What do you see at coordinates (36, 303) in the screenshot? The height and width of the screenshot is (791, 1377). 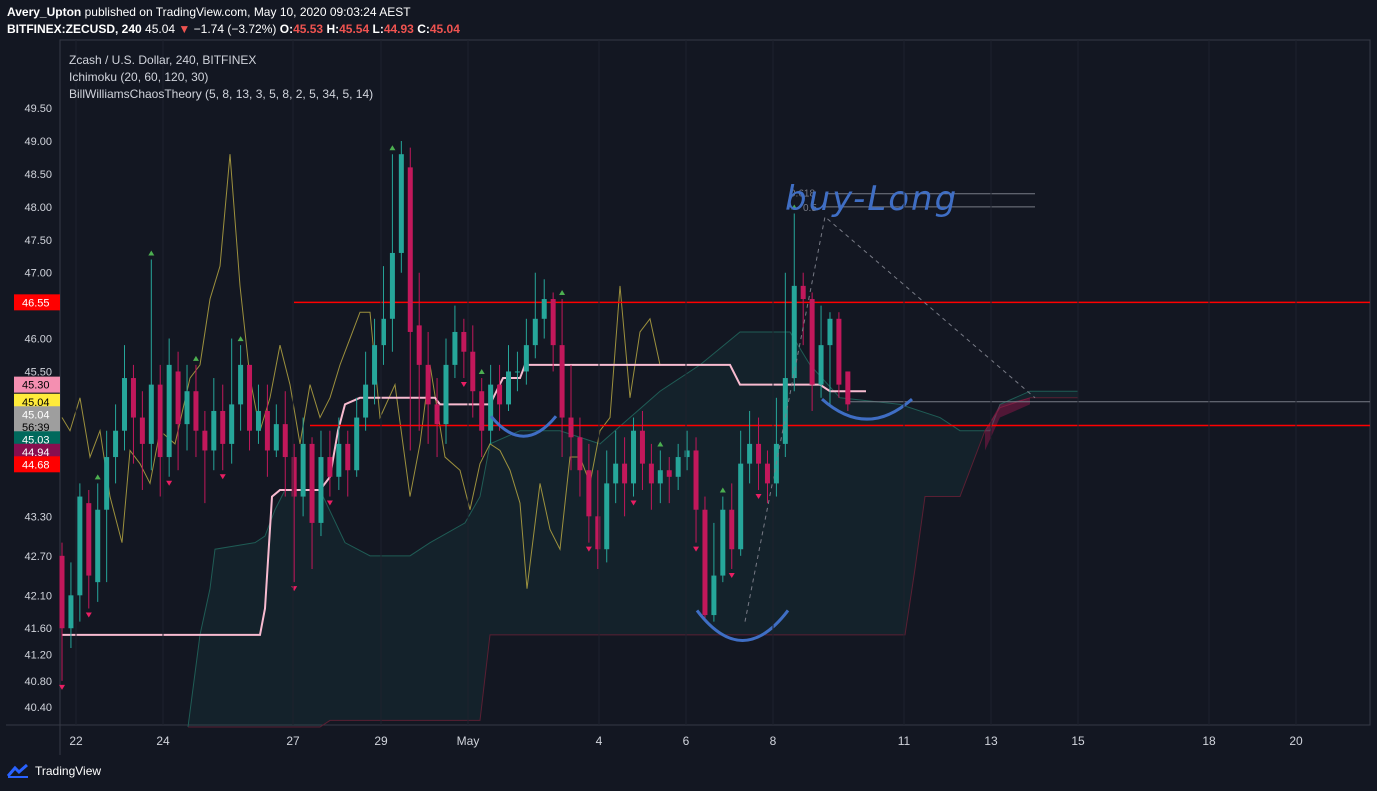 I see `price-tag-label: 46.55` at bounding box center [36, 303].